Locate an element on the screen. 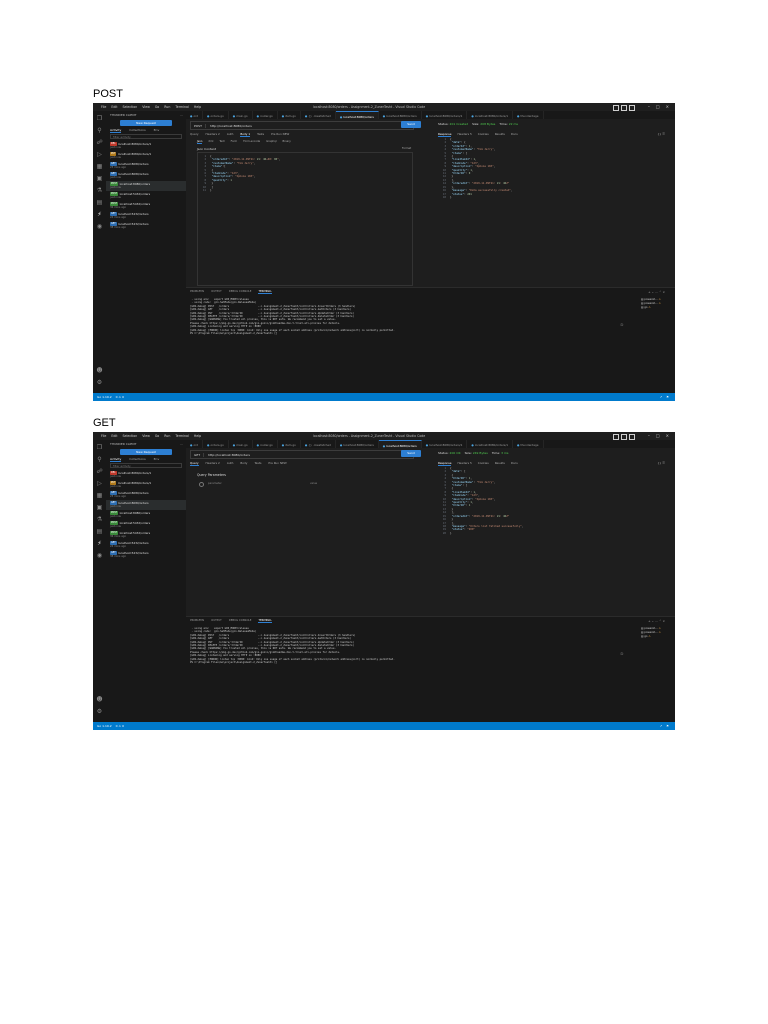  body-type-tab: Form-encode is located at coordinates (251, 142).